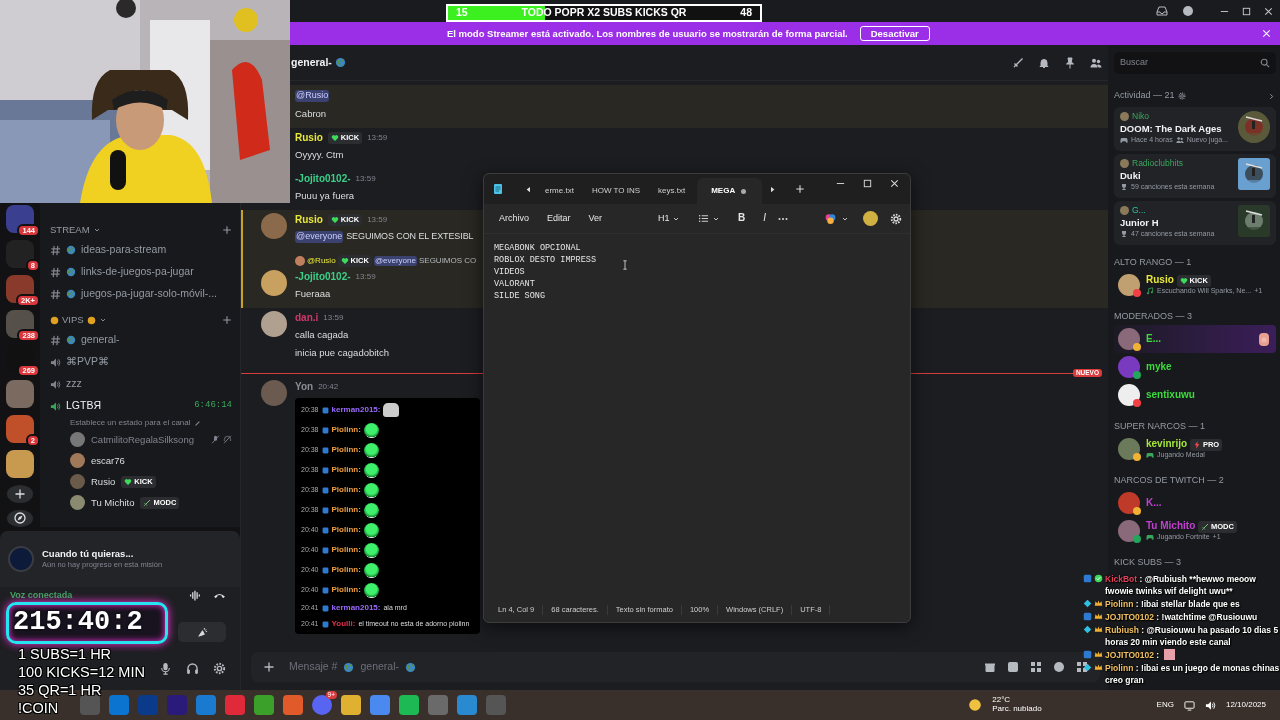 The image size is (1280, 720). I want to click on weather-icon, so click(975, 705).